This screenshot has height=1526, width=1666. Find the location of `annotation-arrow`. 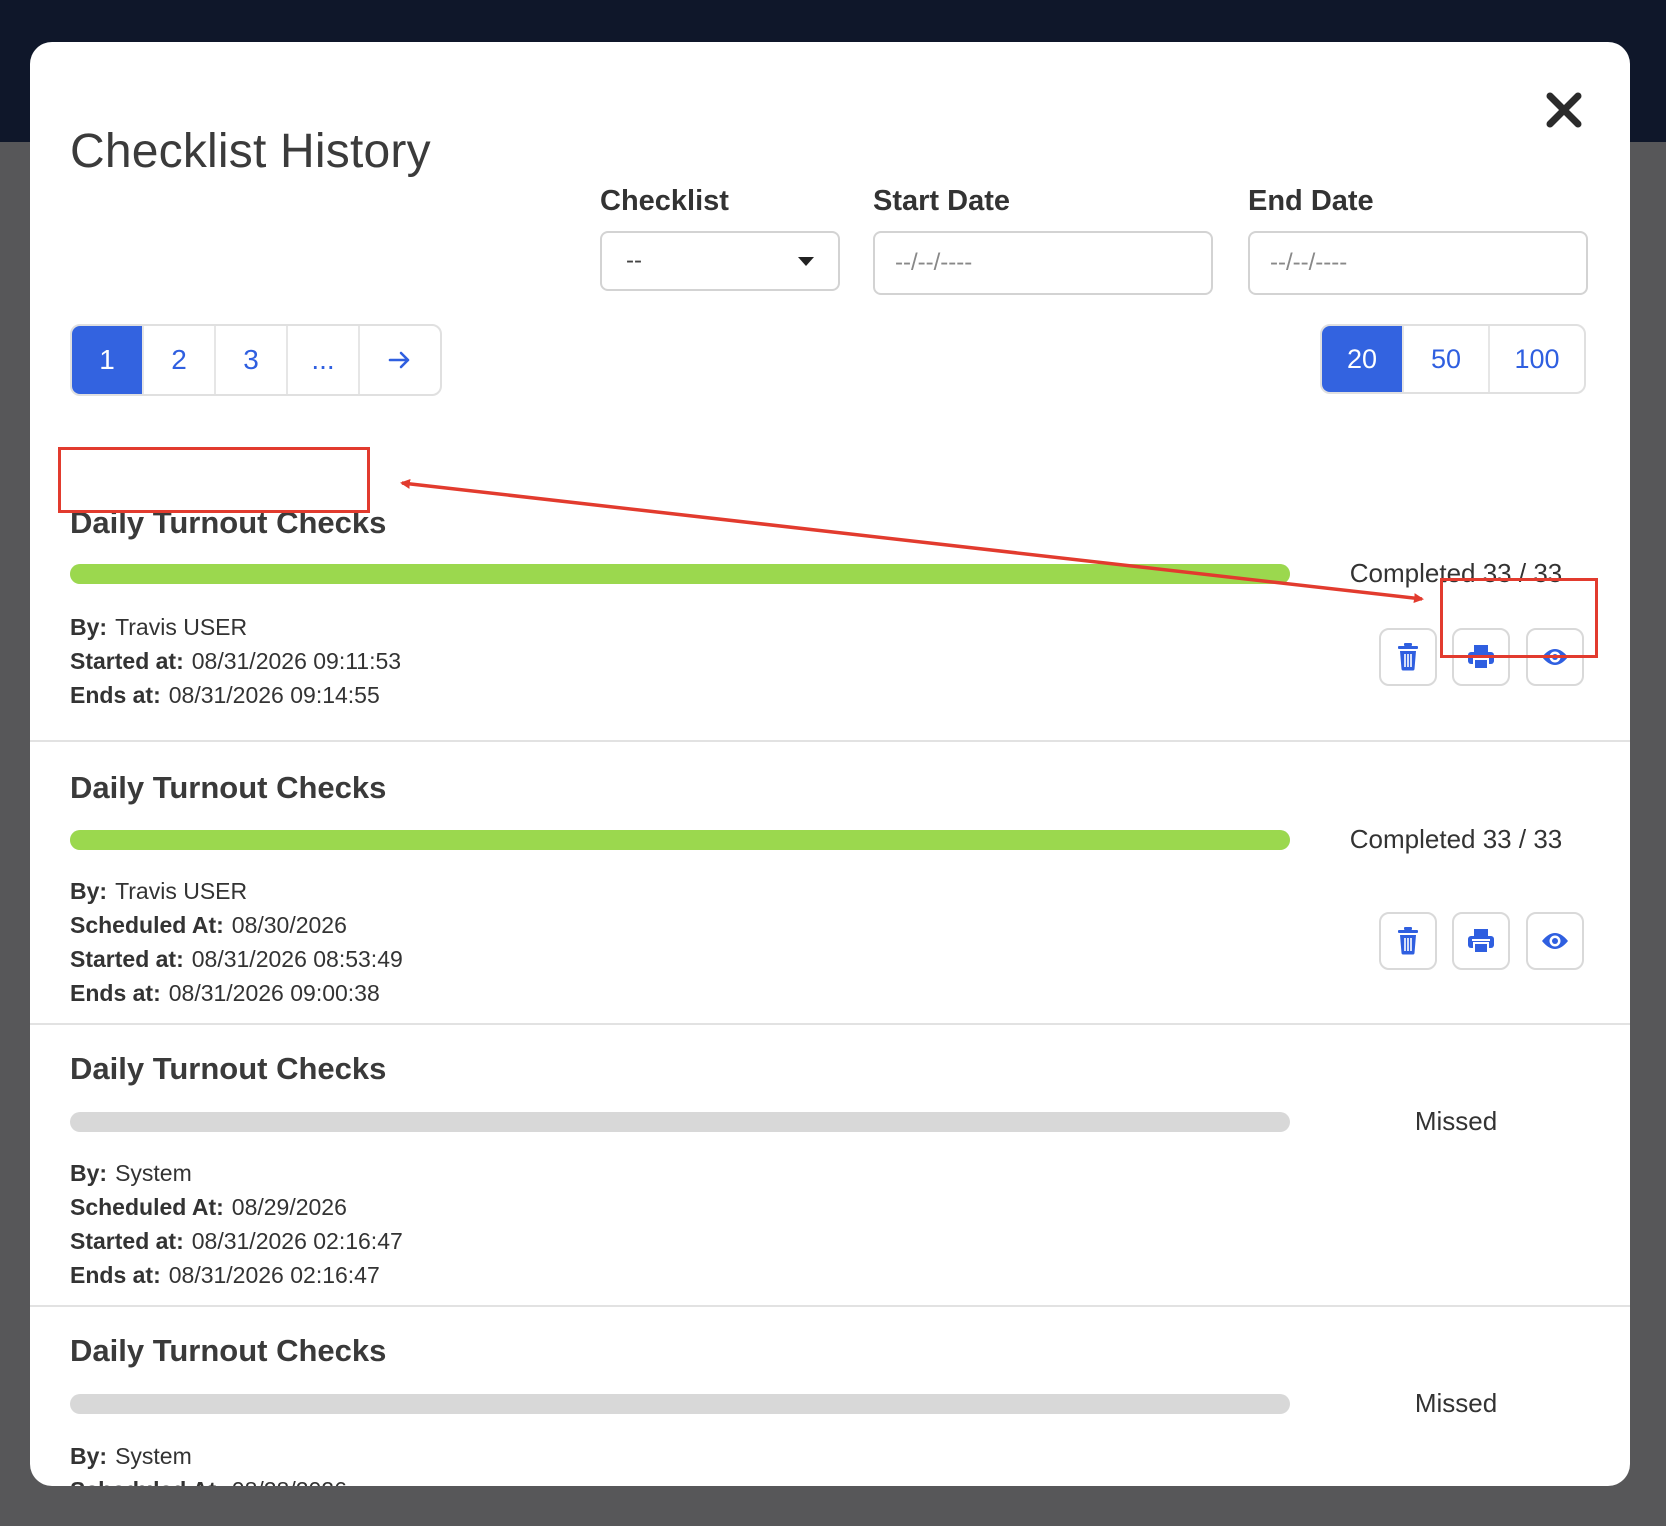

annotation-arrow is located at coordinates (912, 541).